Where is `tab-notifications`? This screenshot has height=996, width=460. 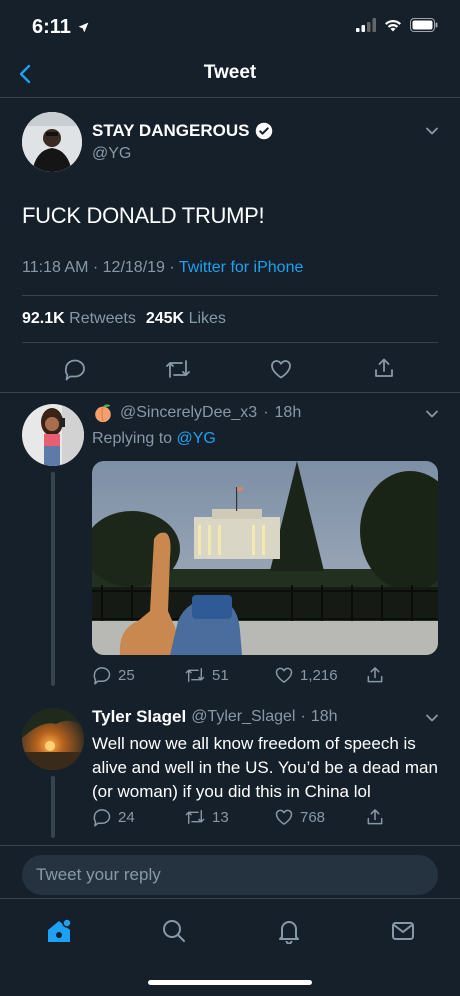 tab-notifications is located at coordinates (289, 931).